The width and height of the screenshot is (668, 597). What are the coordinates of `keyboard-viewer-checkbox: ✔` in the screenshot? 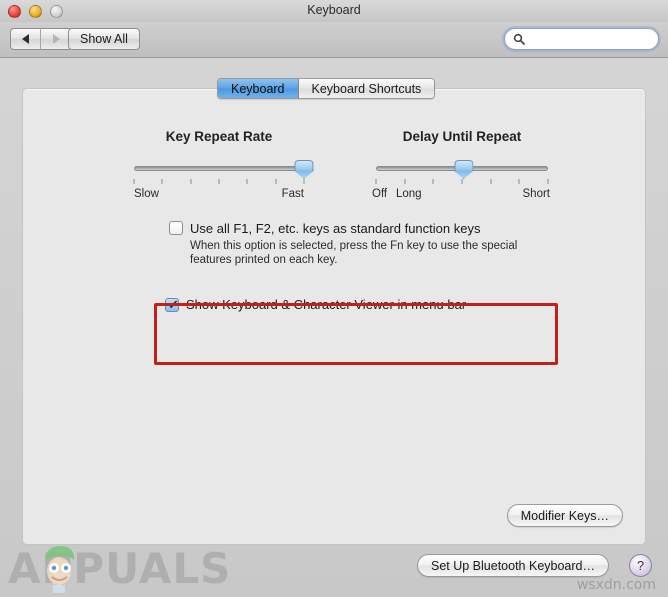 It's located at (172, 304).